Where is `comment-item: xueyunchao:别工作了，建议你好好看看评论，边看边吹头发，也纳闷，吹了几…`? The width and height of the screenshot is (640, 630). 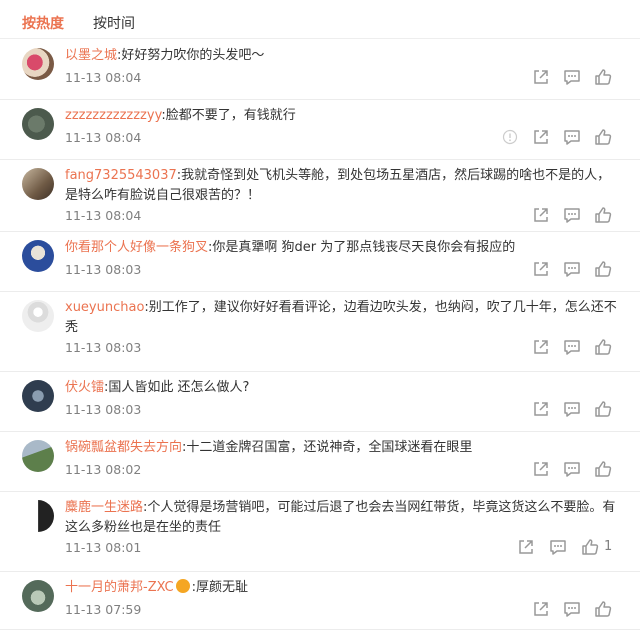 comment-item: xueyunchao:别工作了，建议你好好看看评论，边看边吹头发，也纳闷，吹了几… is located at coordinates (320, 332).